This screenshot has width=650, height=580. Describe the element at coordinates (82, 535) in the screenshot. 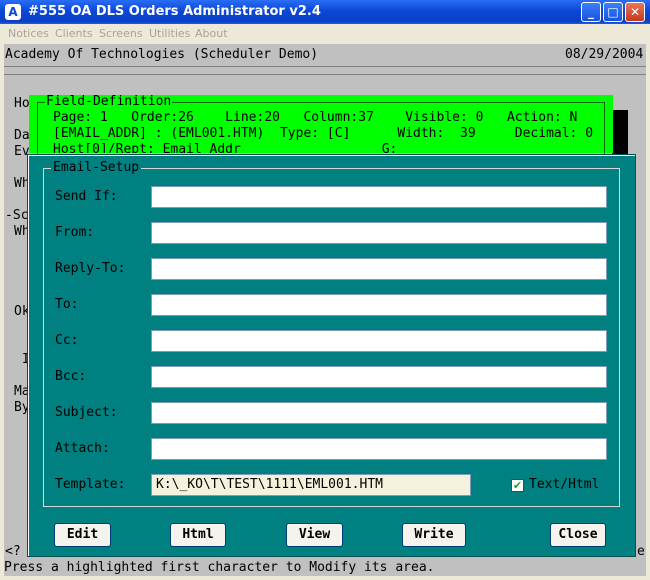

I see `edit-button: Edit` at that location.